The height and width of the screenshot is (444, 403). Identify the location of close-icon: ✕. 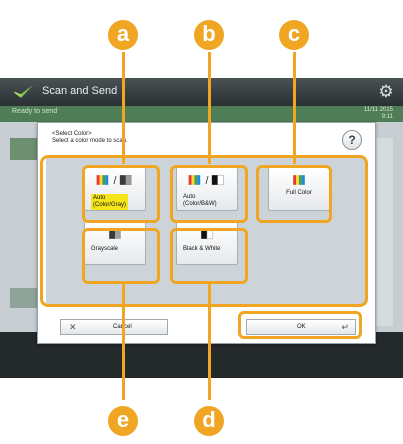
(73, 327).